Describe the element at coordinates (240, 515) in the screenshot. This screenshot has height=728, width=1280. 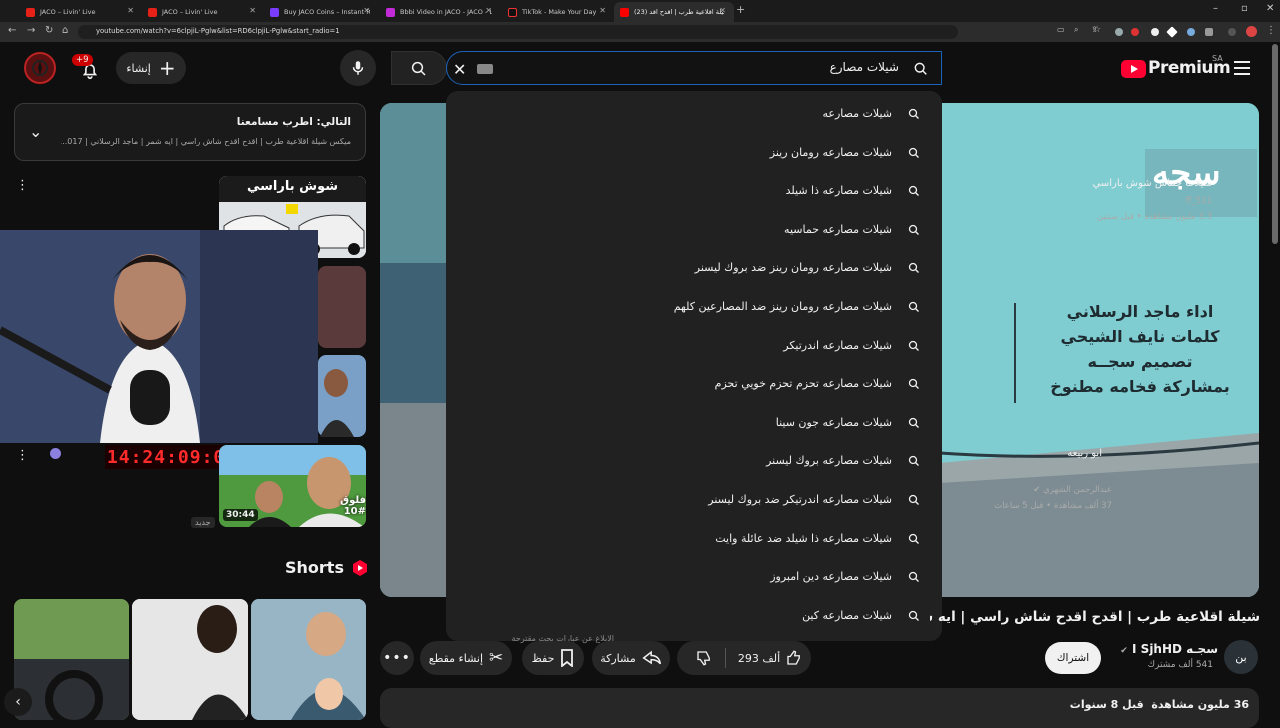
I see `video-duration: 30:44` at that location.